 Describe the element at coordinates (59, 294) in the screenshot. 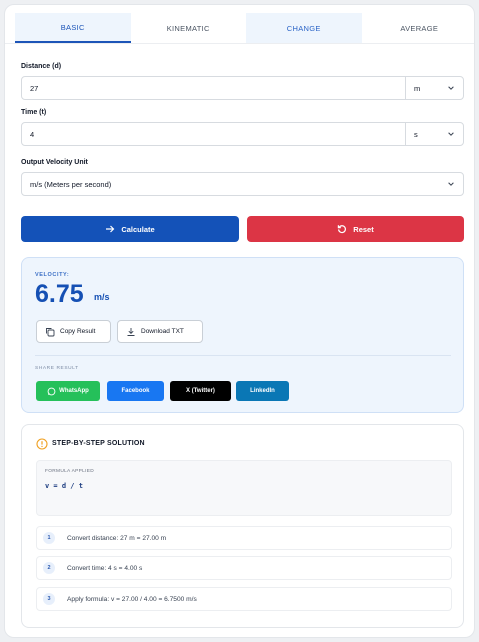

I see `velocity-value: 6.75` at that location.